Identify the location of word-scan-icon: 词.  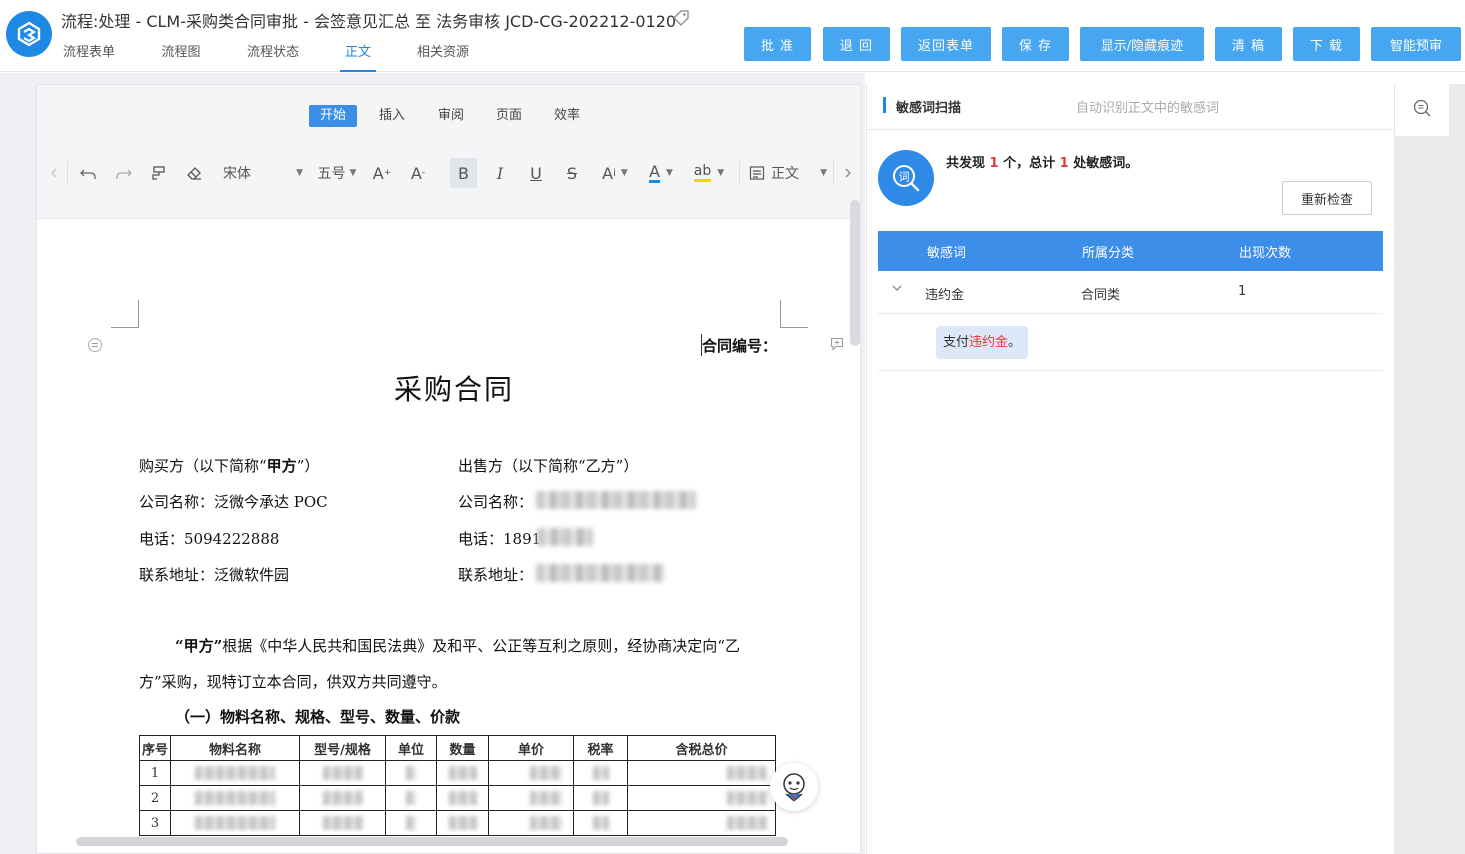
(906, 178).